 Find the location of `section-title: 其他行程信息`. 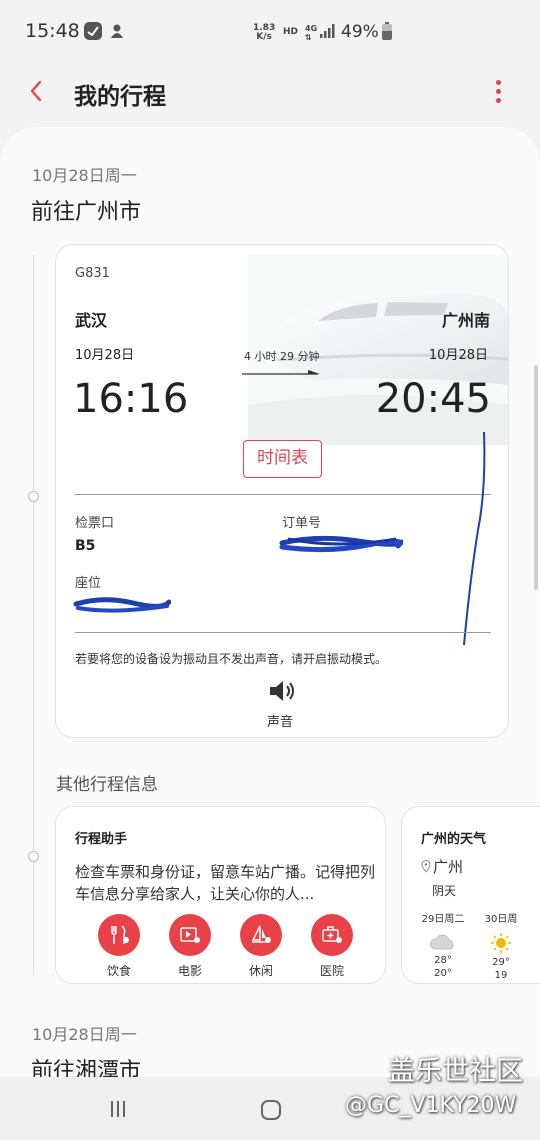

section-title: 其他行程信息 is located at coordinates (107, 785).